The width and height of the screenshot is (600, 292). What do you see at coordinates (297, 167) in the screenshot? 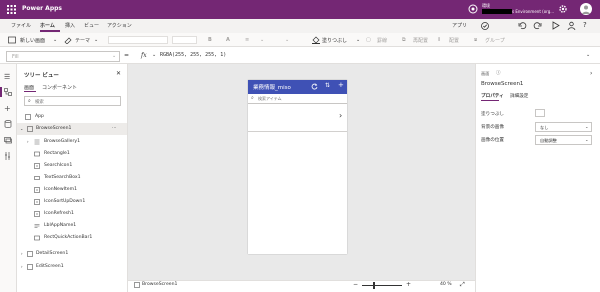
I see `app-screen-preview` at bounding box center [297, 167].